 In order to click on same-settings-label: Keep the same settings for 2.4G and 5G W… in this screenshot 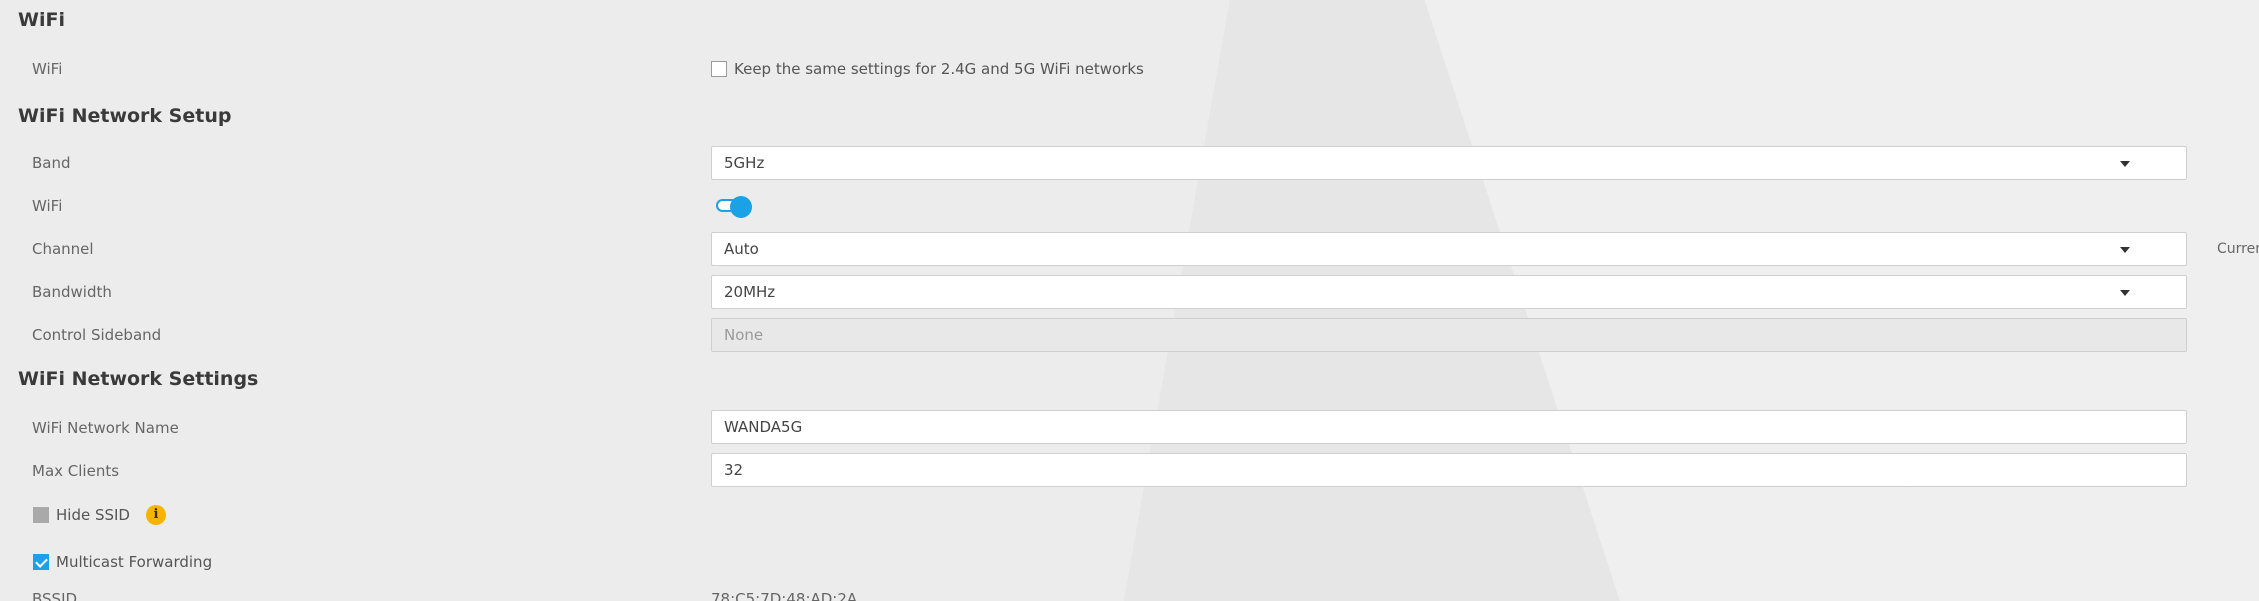, I will do `click(939, 69)`.